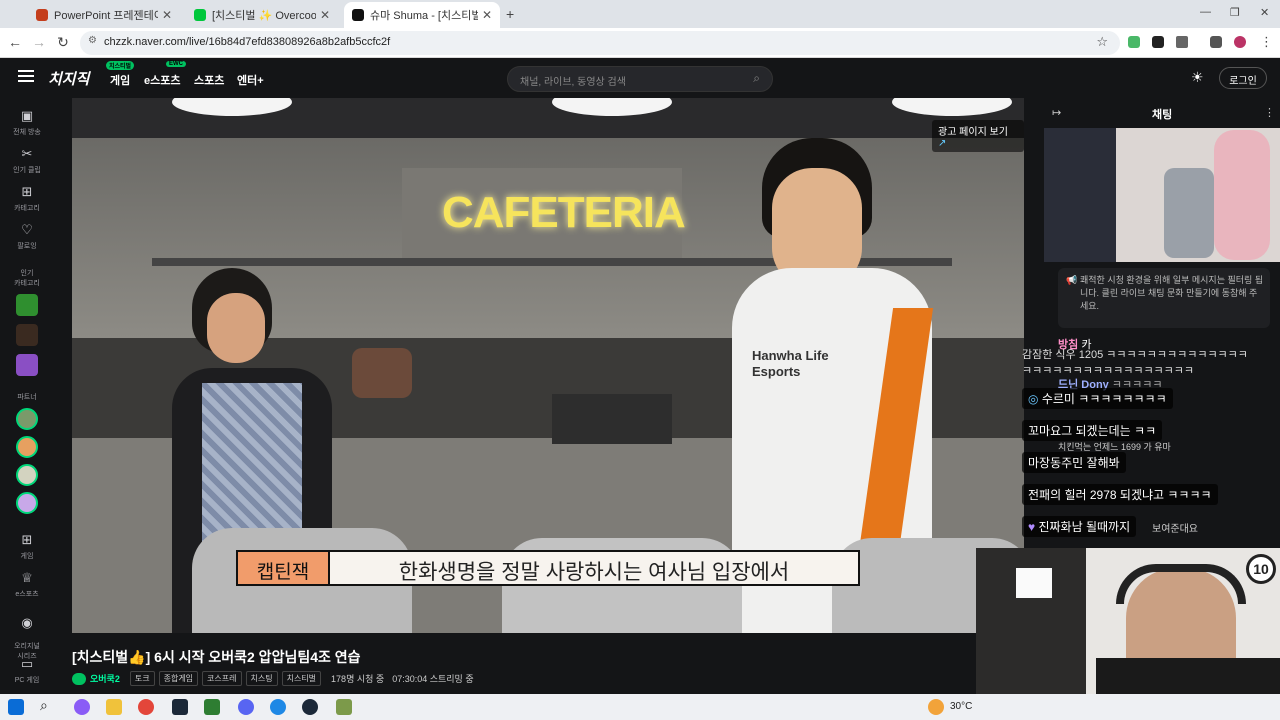  Describe the element at coordinates (27, 115) in the screenshot. I see `tv-icon: ▣` at that location.